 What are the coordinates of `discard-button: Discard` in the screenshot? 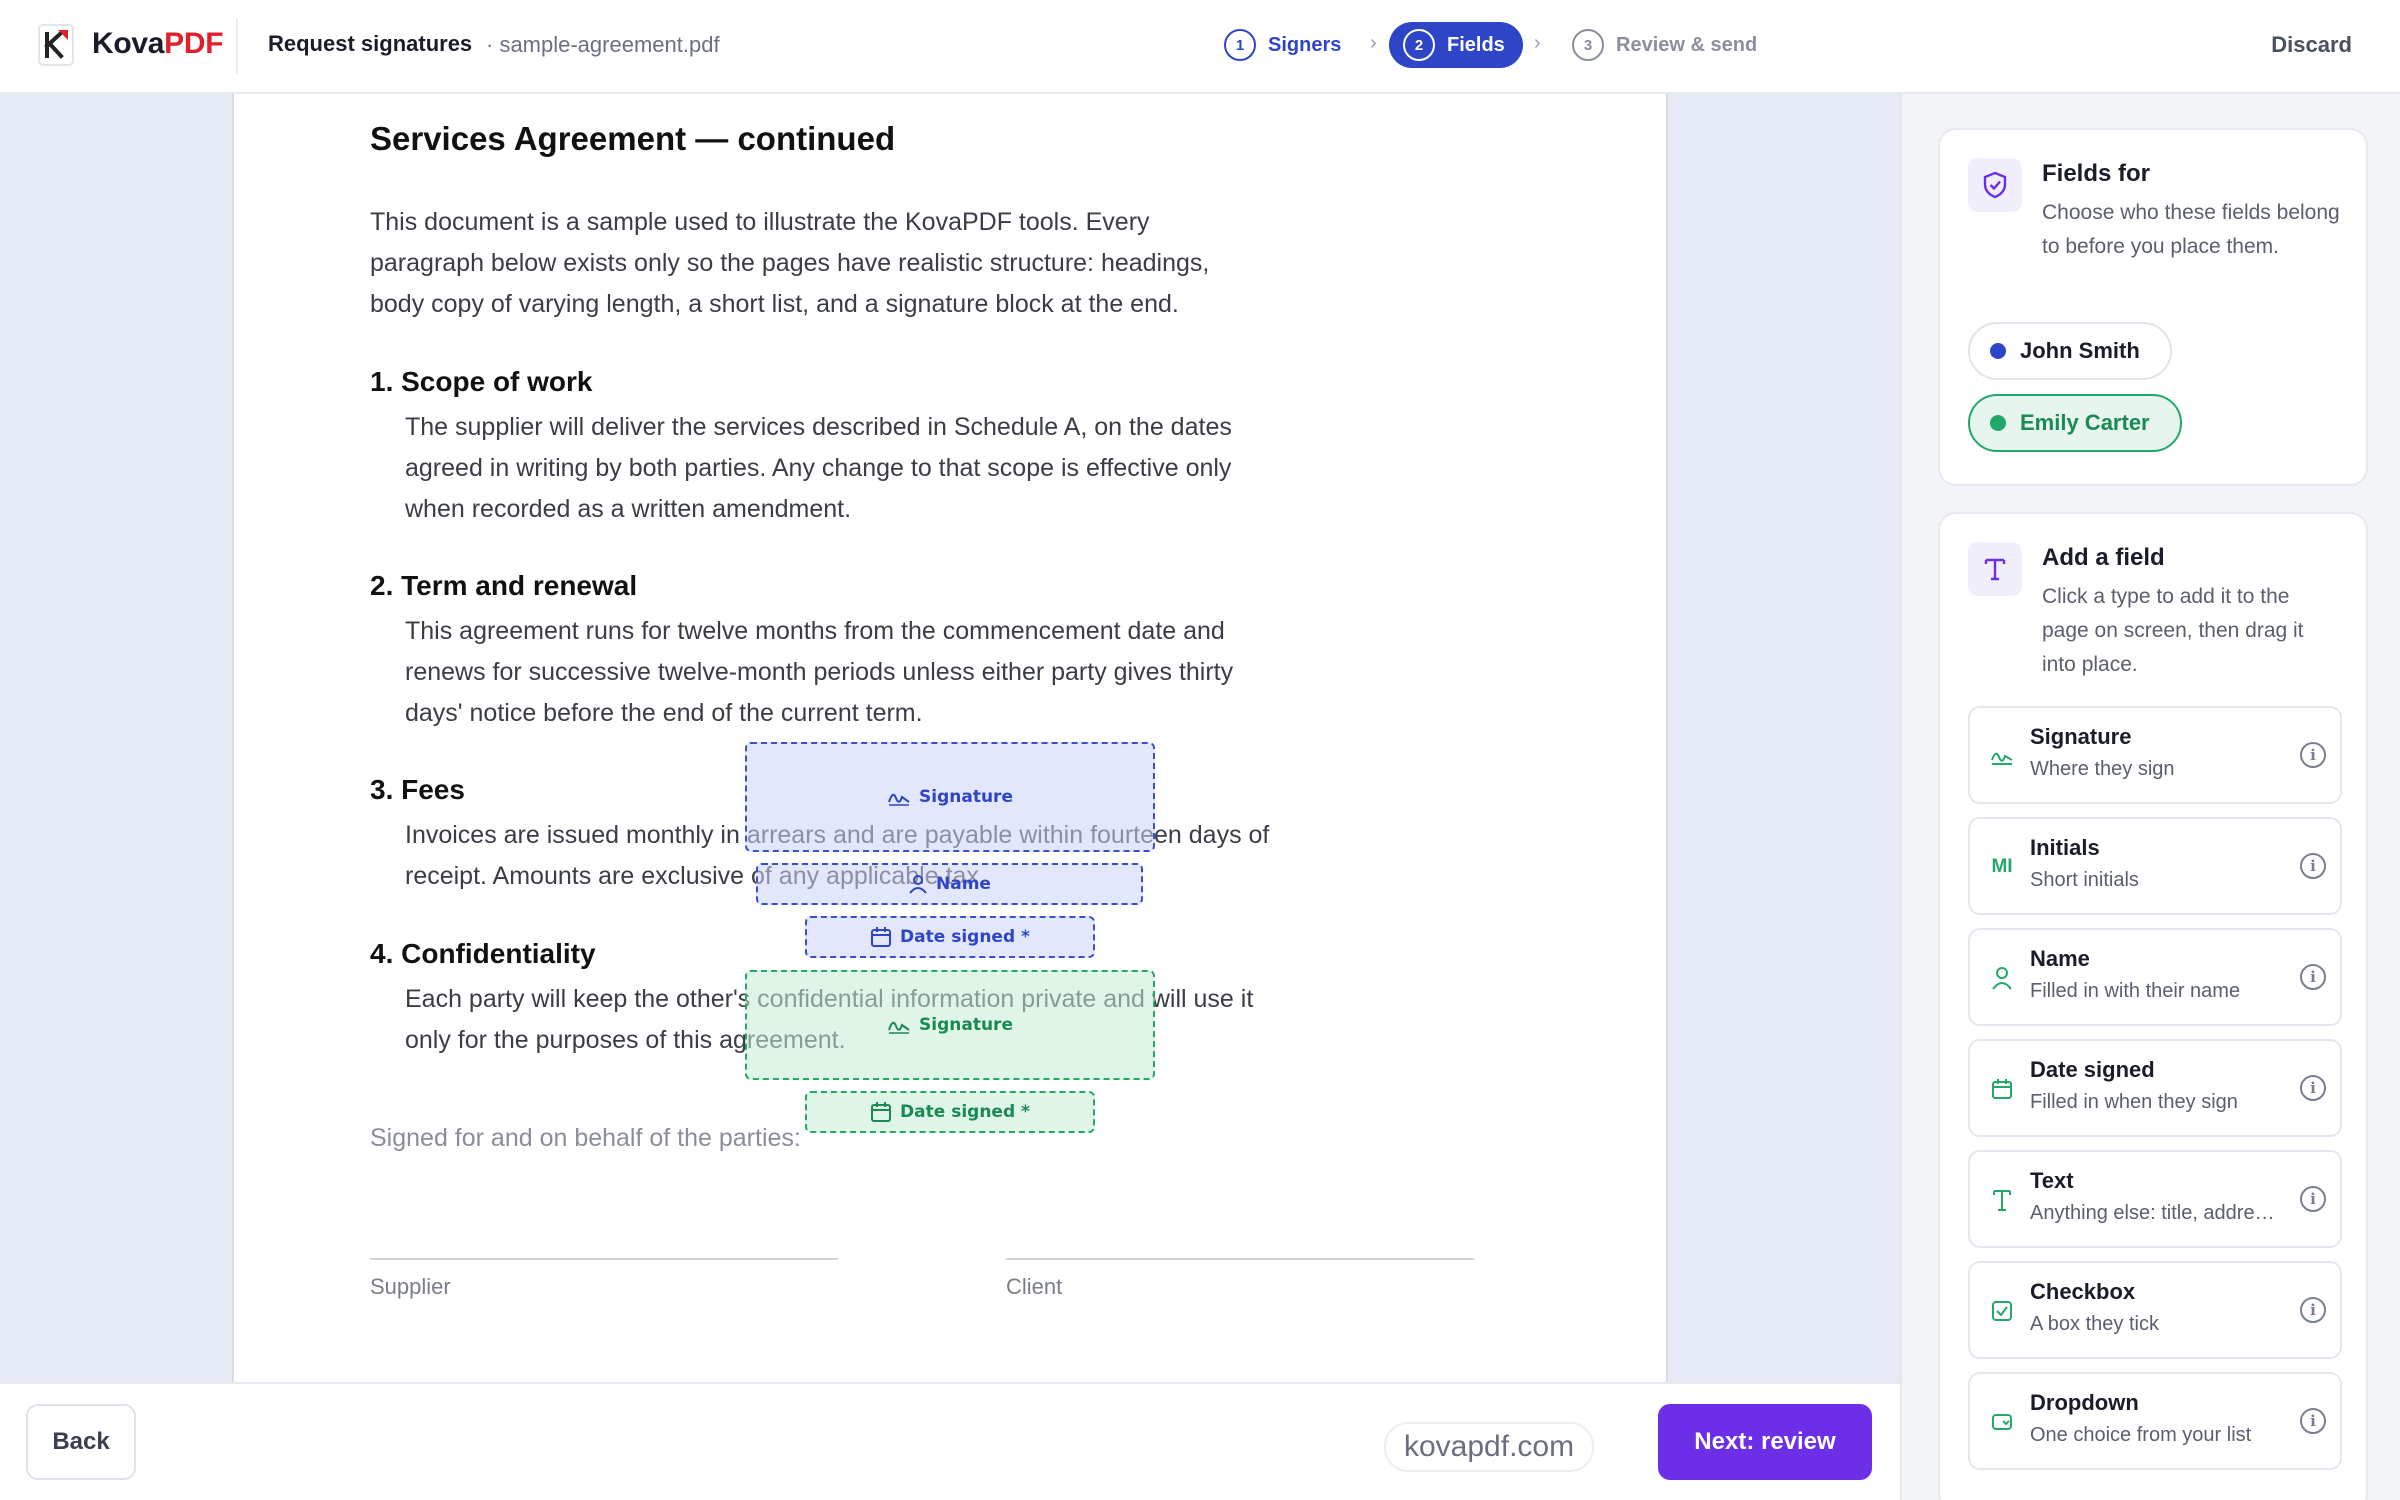 It's located at (2311, 45).